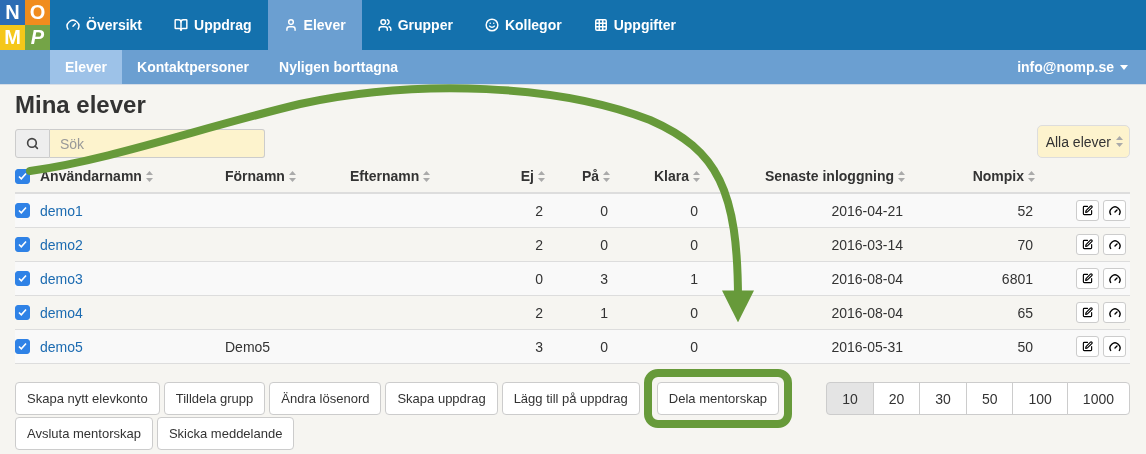 Image resolution: width=1146 pixels, height=454 pixels. Describe the element at coordinates (84, 433) in the screenshot. I see `action-button: Avsluta mentorskap` at that location.